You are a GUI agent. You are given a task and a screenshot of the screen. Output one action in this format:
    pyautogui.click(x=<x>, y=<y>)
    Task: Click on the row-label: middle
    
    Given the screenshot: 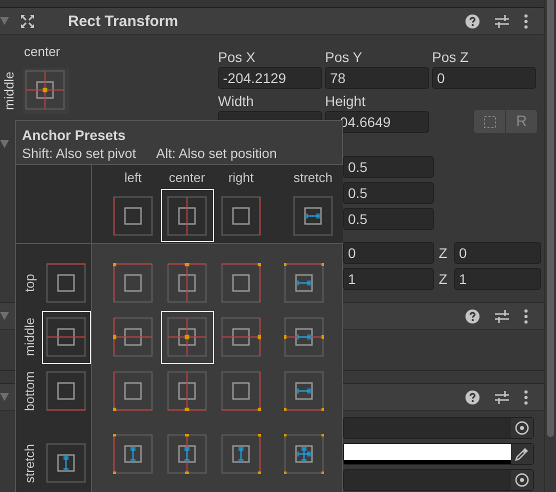 What is the action you would take?
    pyautogui.click(x=30, y=337)
    